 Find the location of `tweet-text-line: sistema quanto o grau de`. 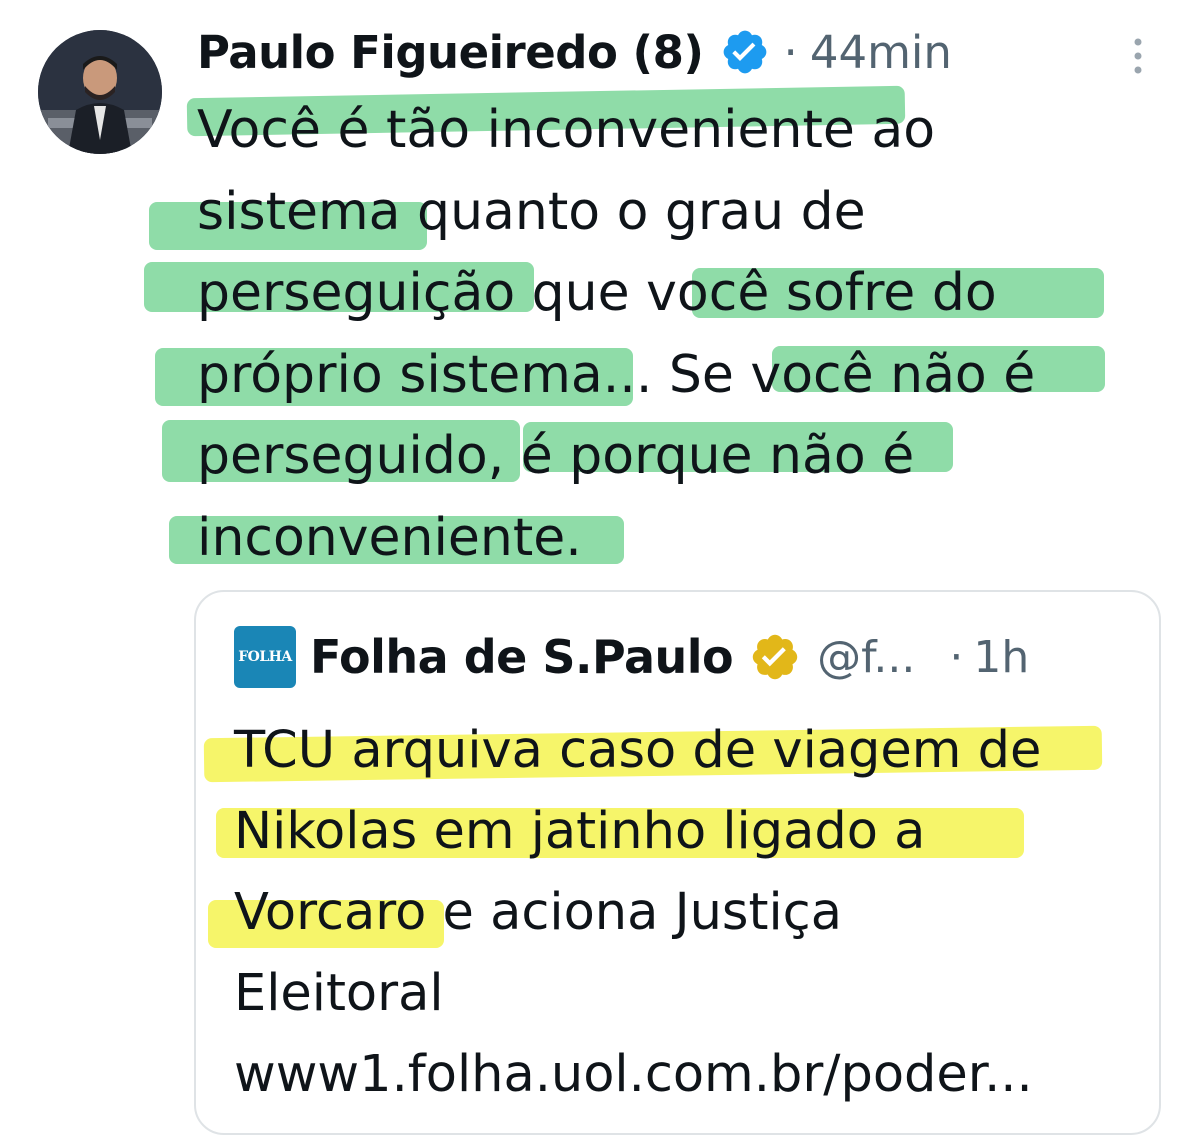

tweet-text-line: sistema quanto o grau de is located at coordinates (531, 211).